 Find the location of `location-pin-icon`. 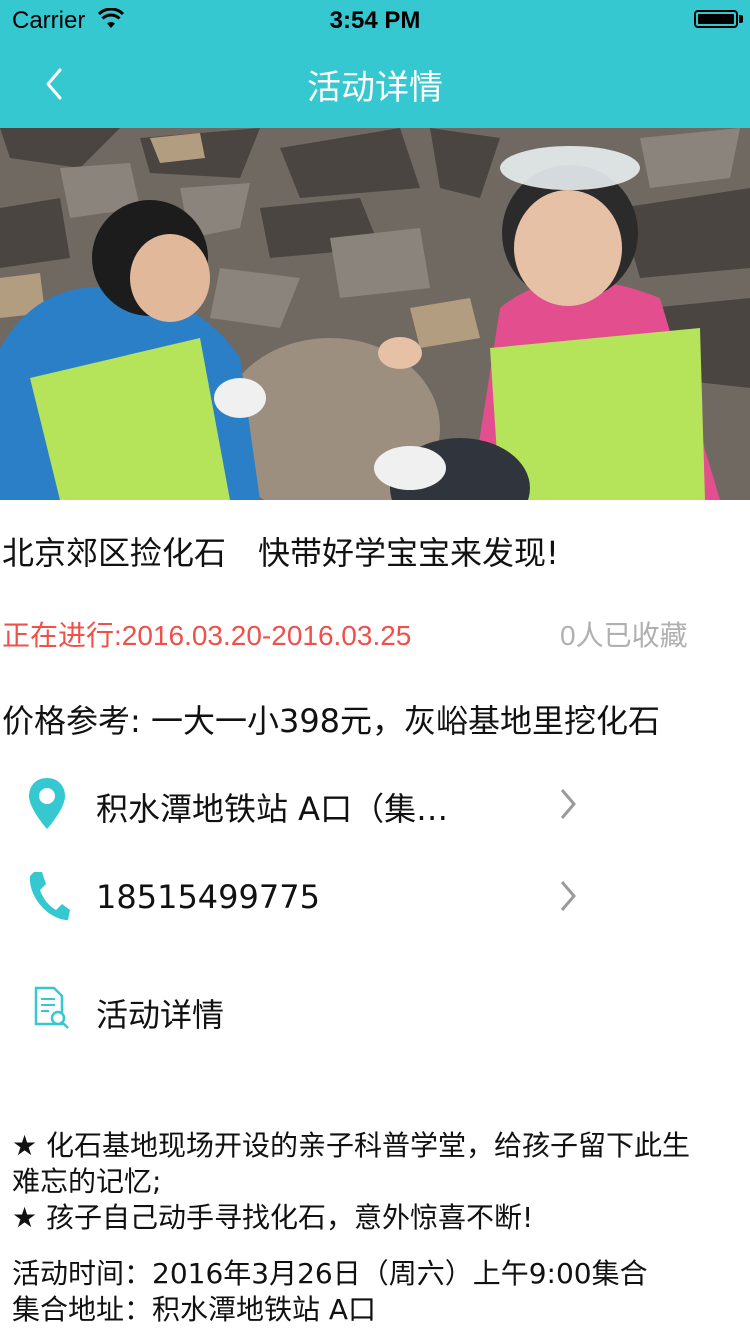

location-pin-icon is located at coordinates (47, 803).